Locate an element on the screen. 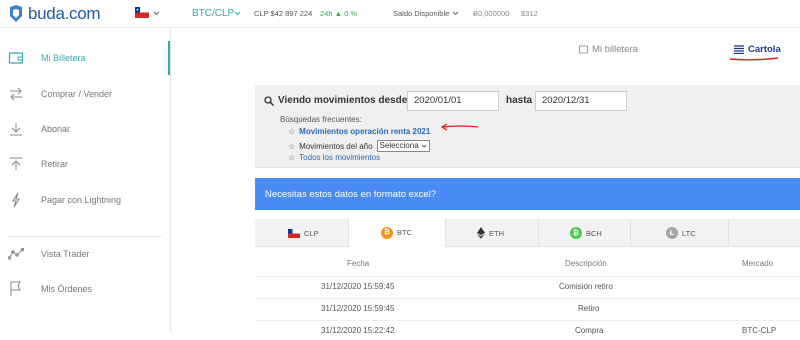  wallet-icon is located at coordinates (16, 58).